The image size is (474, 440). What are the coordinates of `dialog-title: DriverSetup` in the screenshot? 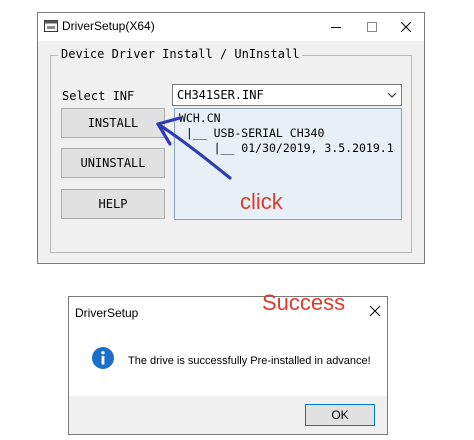 It's located at (107, 313).